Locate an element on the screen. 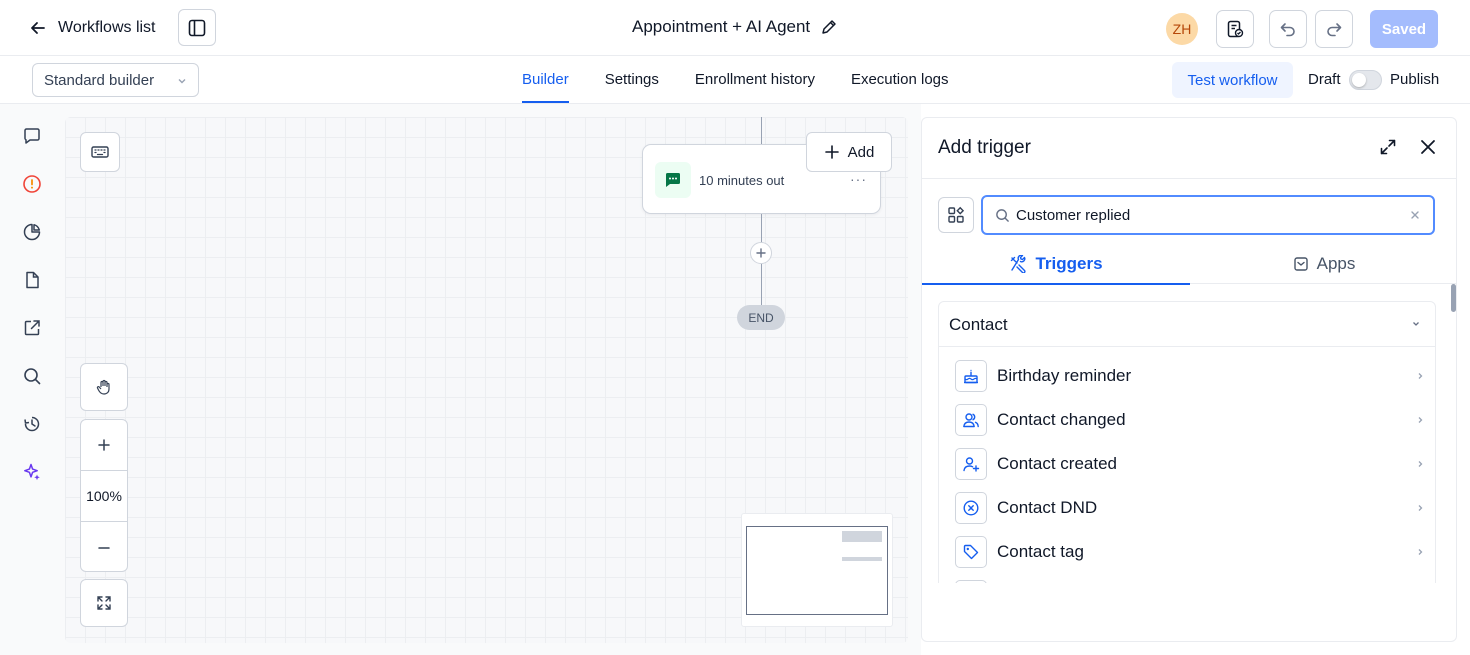 This screenshot has height=655, width=1470. zoom-controls: 100% is located at coordinates (104, 495).